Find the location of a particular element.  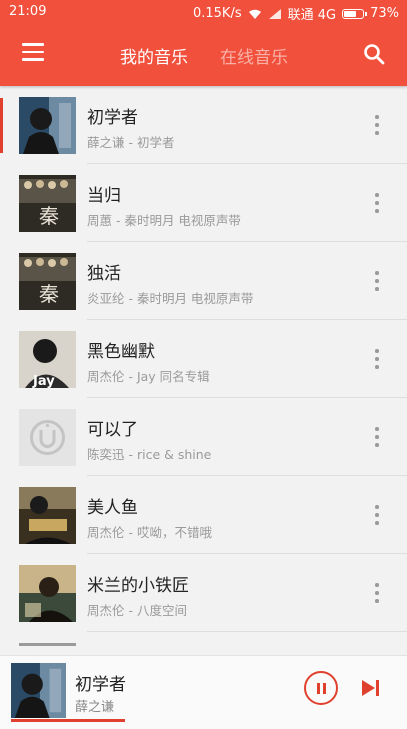

network-speed: 0.15K/s is located at coordinates (217, 13).